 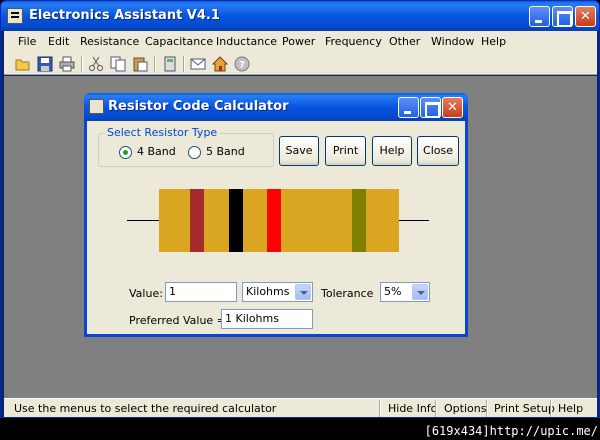 What do you see at coordinates (118, 64) in the screenshot?
I see `copy-icon` at bounding box center [118, 64].